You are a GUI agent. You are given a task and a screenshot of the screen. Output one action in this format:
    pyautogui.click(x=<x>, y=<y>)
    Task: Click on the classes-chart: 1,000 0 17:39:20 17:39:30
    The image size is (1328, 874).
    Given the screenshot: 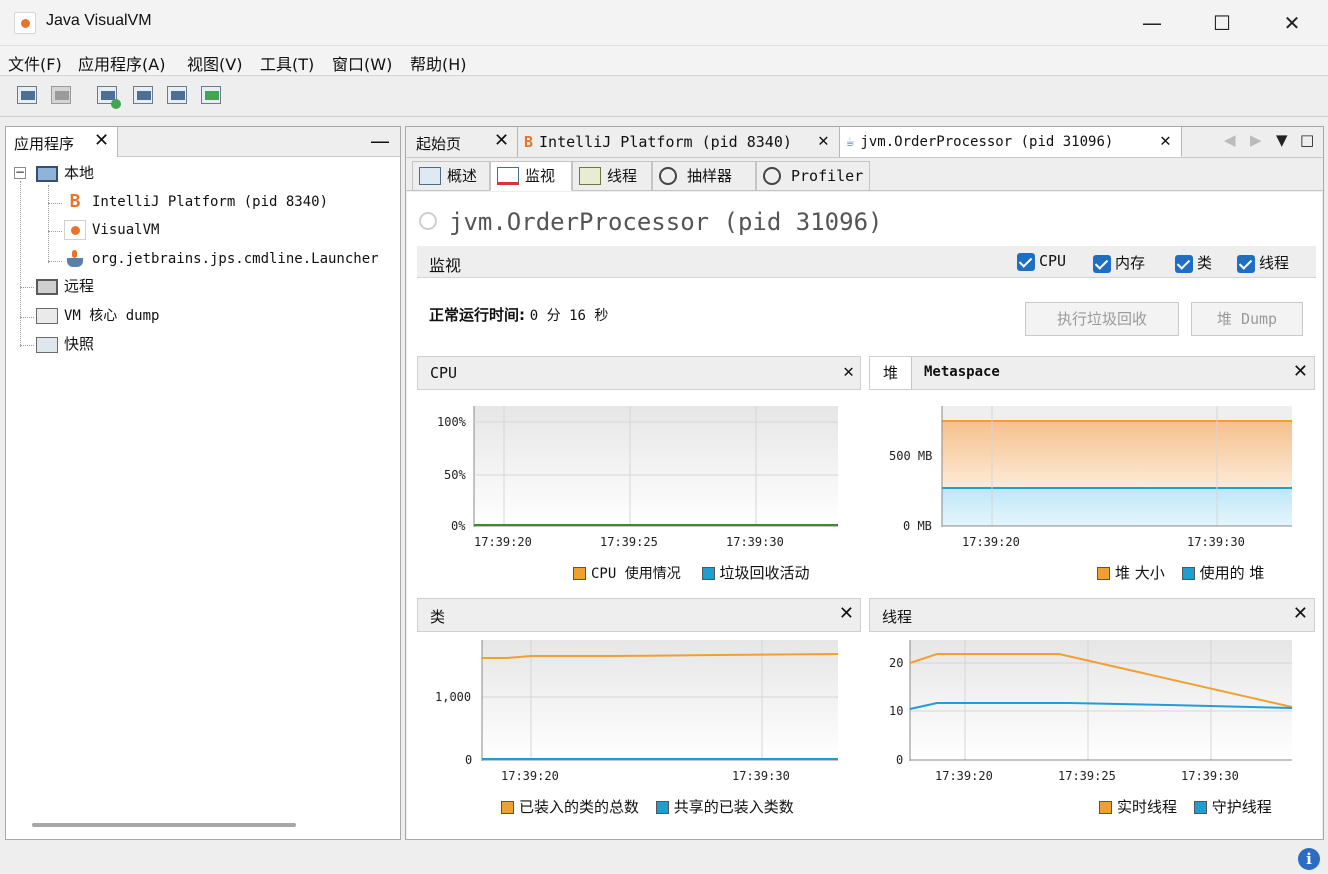 What is the action you would take?
    pyautogui.click(x=637, y=711)
    